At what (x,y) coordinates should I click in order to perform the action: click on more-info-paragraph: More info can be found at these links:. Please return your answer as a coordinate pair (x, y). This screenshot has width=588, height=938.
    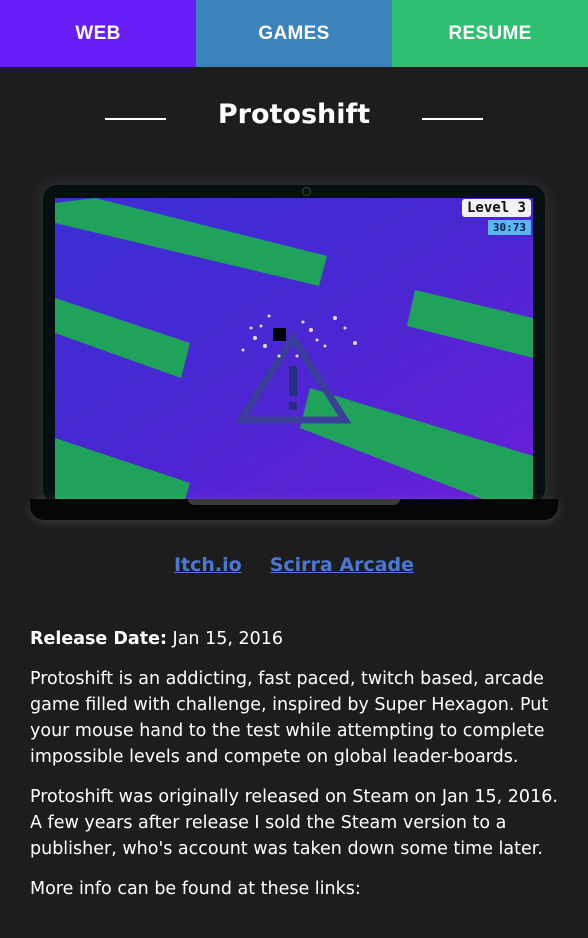
    Looking at the image, I should click on (195, 889).